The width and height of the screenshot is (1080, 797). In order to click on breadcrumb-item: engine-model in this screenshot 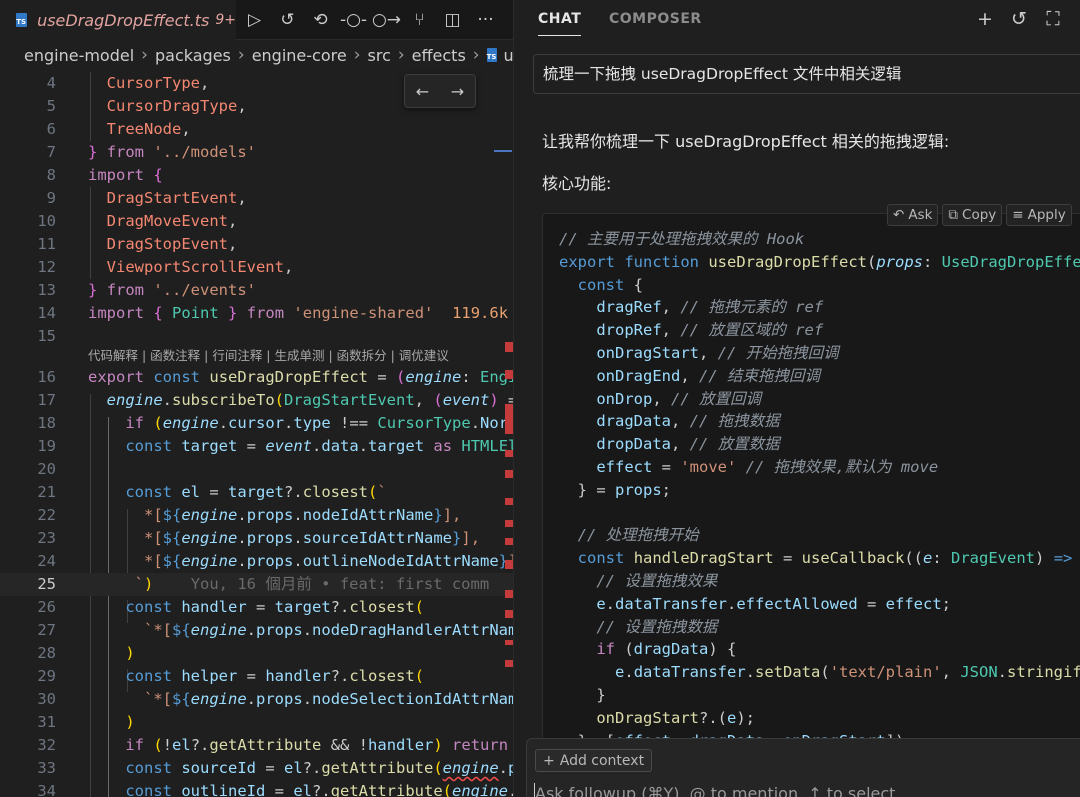, I will do `click(79, 55)`.